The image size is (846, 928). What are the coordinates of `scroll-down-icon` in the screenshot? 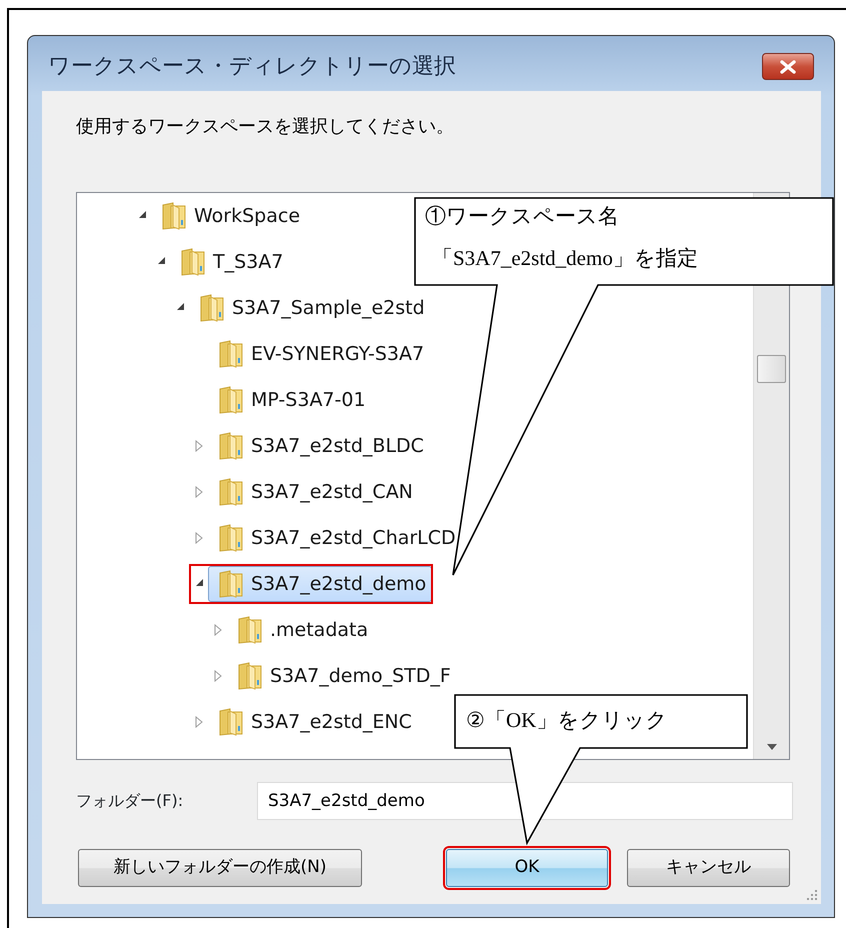 It's located at (771, 747).